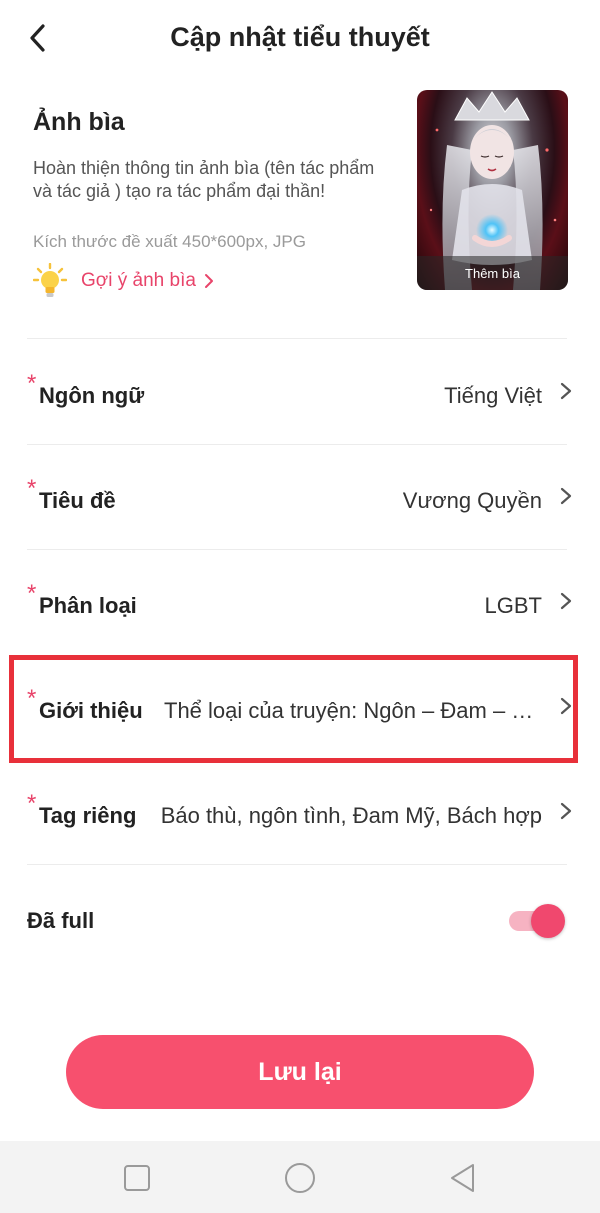 This screenshot has height=1213, width=600. Describe the element at coordinates (137, 1178) in the screenshot. I see `square-icon` at that location.